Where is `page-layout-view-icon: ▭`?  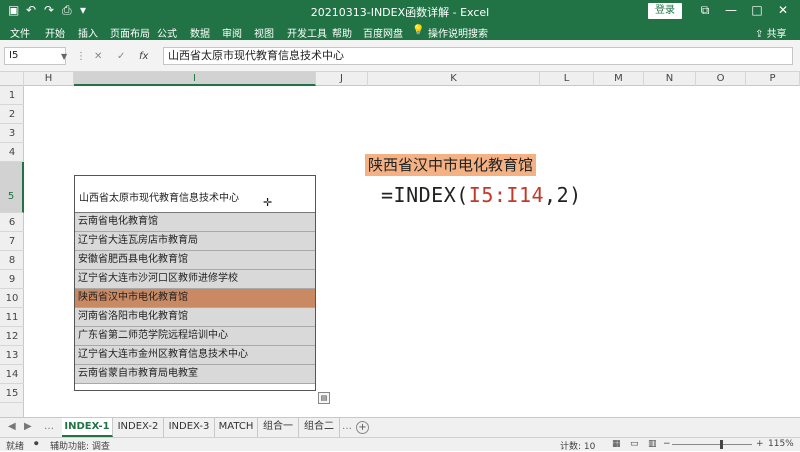 page-layout-view-icon: ▭ is located at coordinates (634, 444).